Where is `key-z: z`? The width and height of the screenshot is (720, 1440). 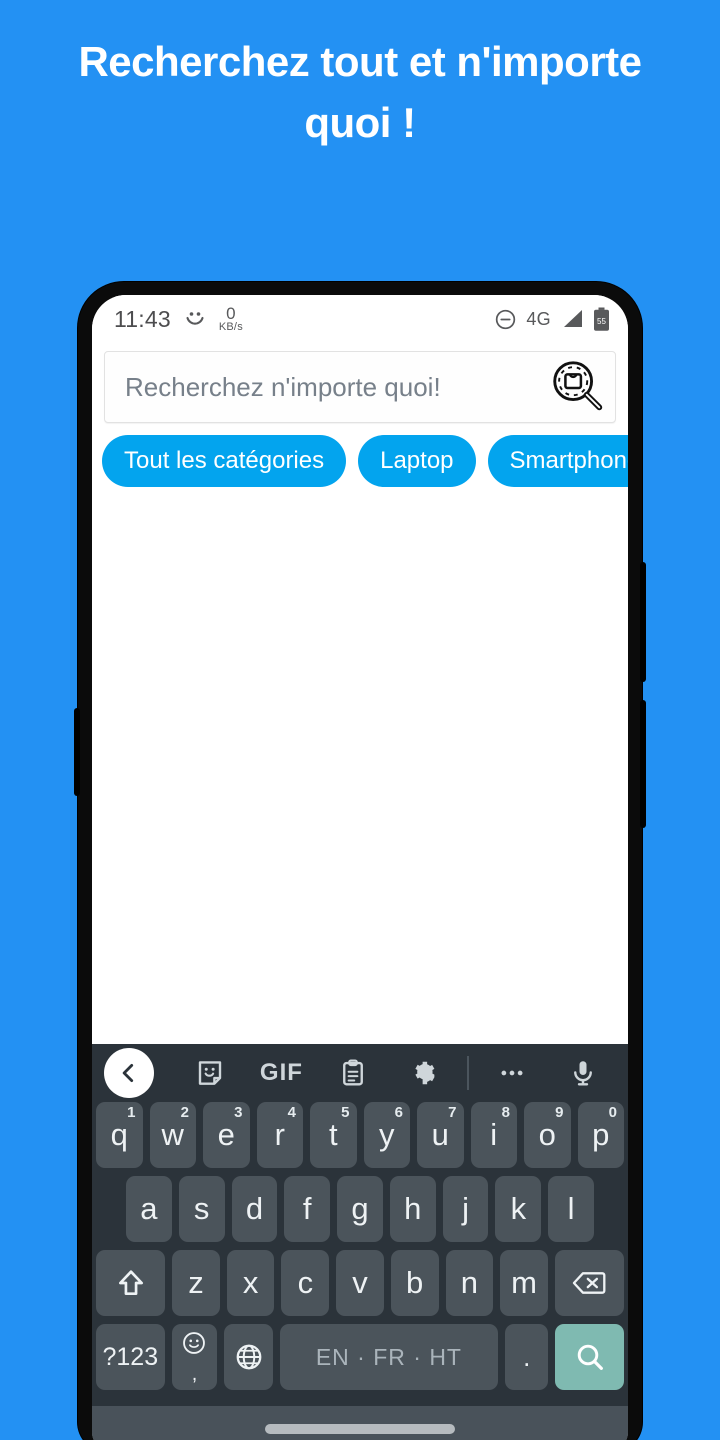 key-z: z is located at coordinates (196, 1283).